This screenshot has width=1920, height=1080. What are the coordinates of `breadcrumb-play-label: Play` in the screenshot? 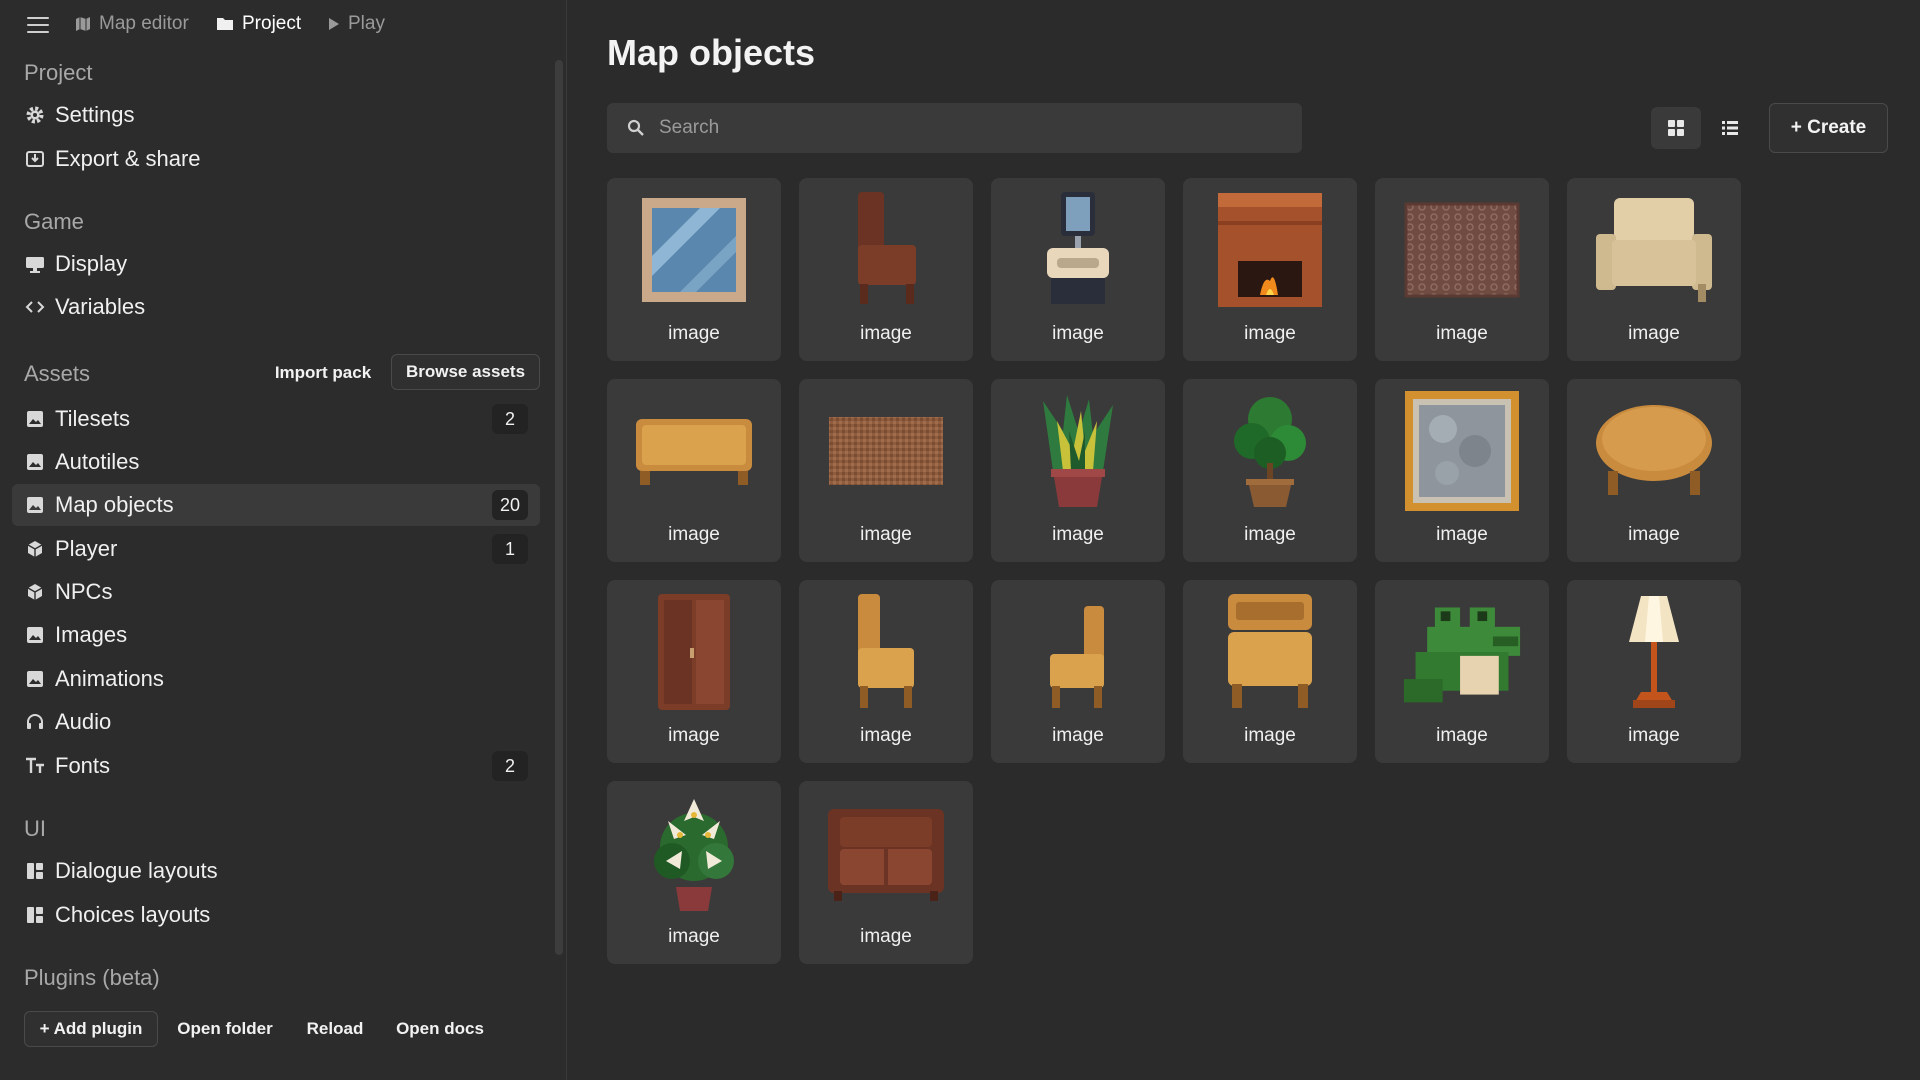 It's located at (366, 23).